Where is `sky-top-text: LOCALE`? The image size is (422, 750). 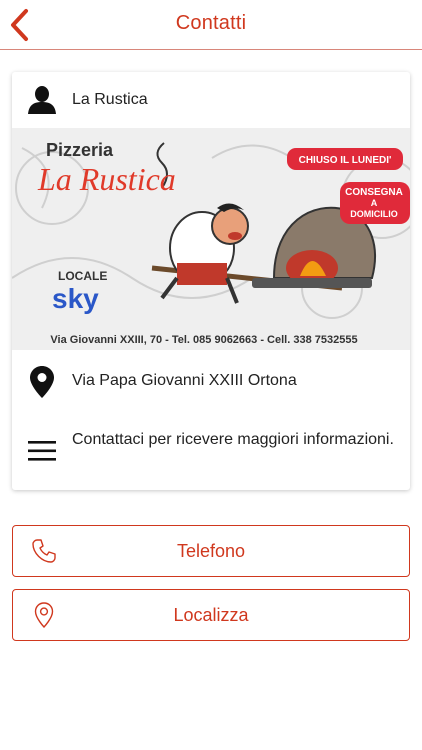 sky-top-text: LOCALE is located at coordinates (82, 276).